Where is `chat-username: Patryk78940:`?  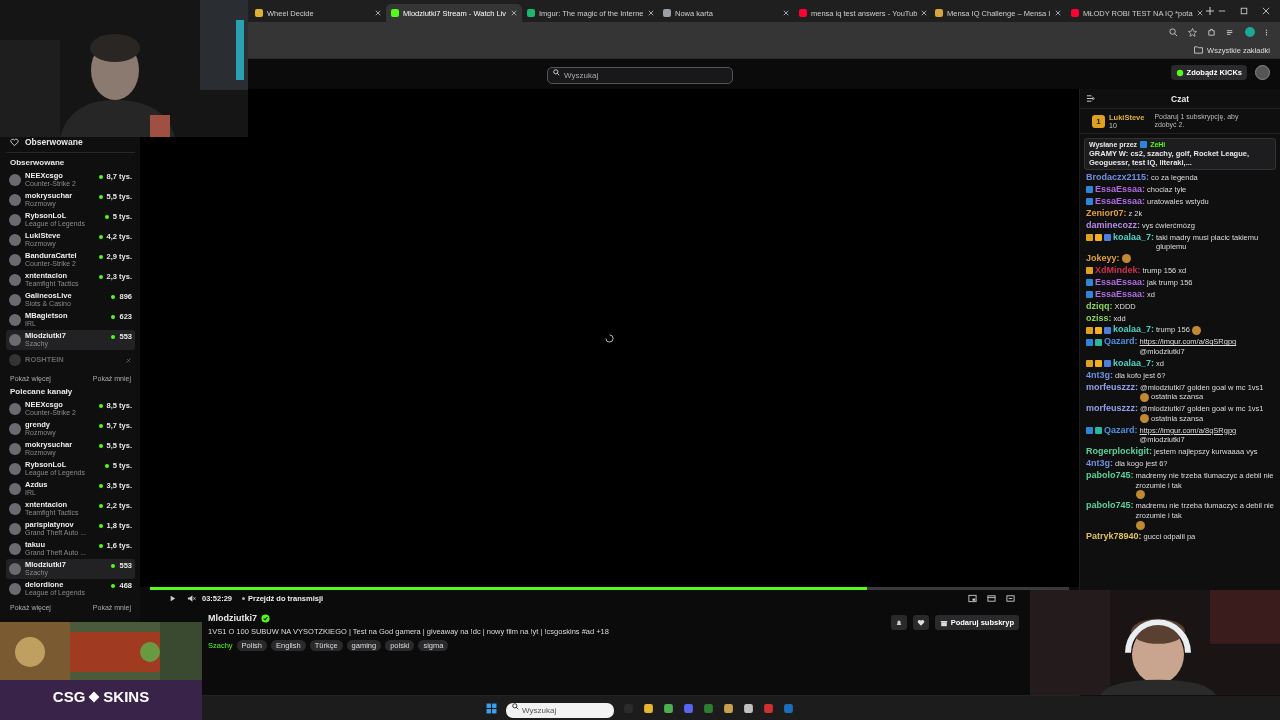 chat-username: Patryk78940: is located at coordinates (1114, 536).